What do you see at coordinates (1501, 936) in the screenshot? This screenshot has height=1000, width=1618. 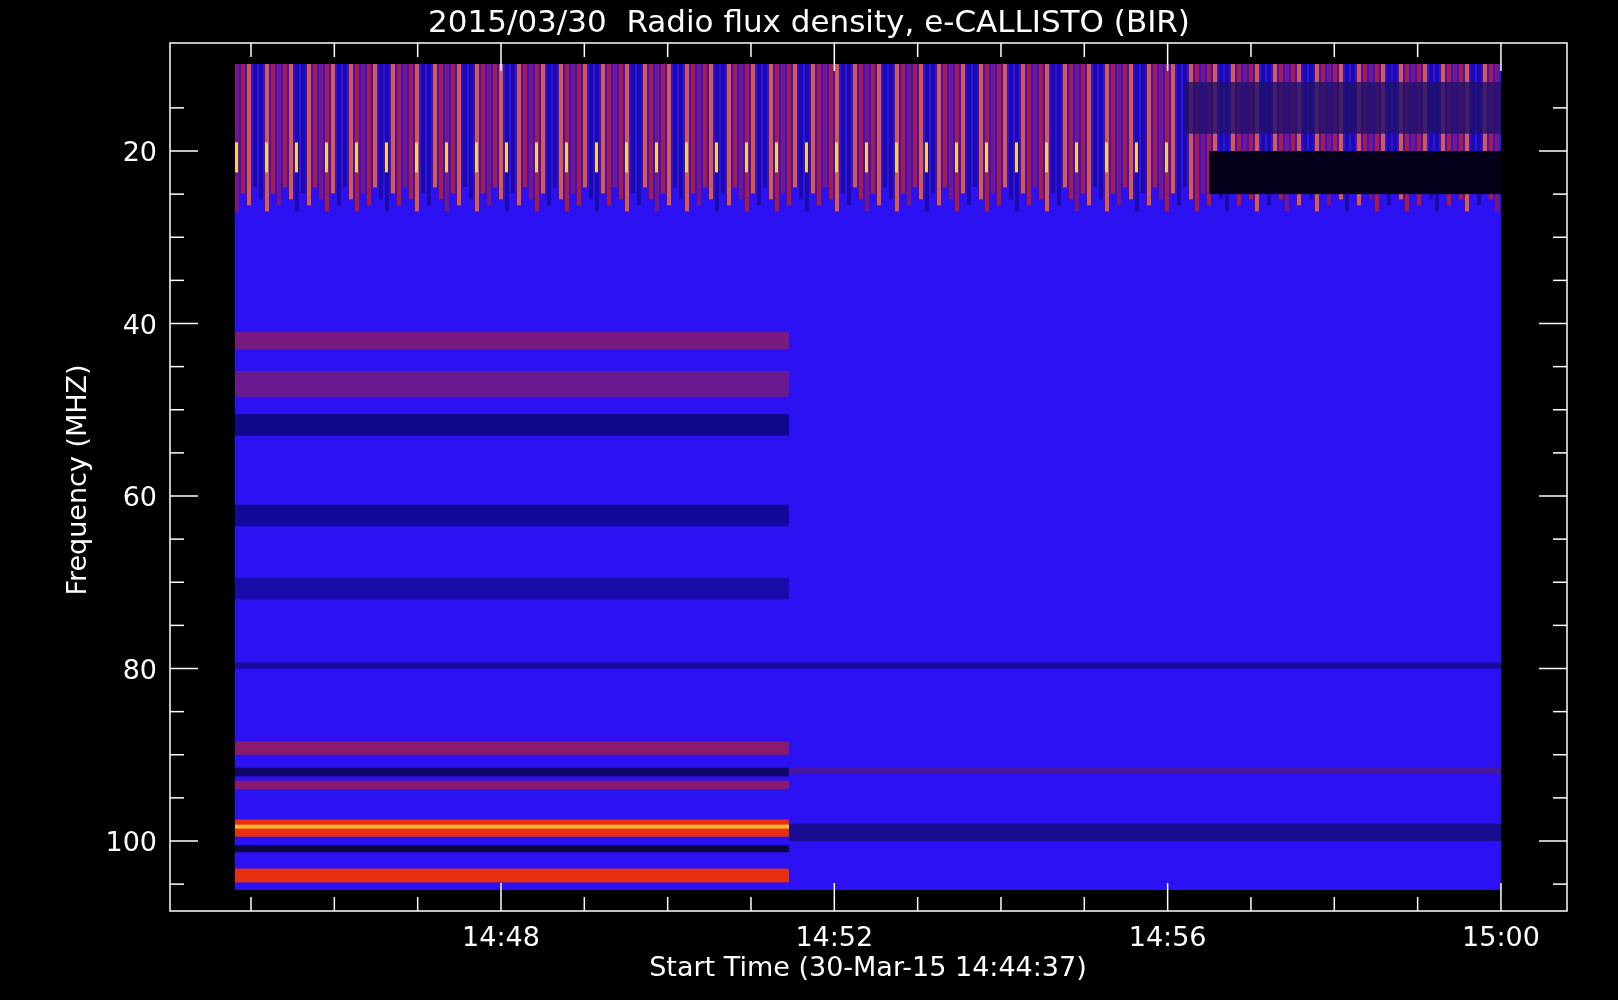 I see `axis-tick-label: 15:00` at bounding box center [1501, 936].